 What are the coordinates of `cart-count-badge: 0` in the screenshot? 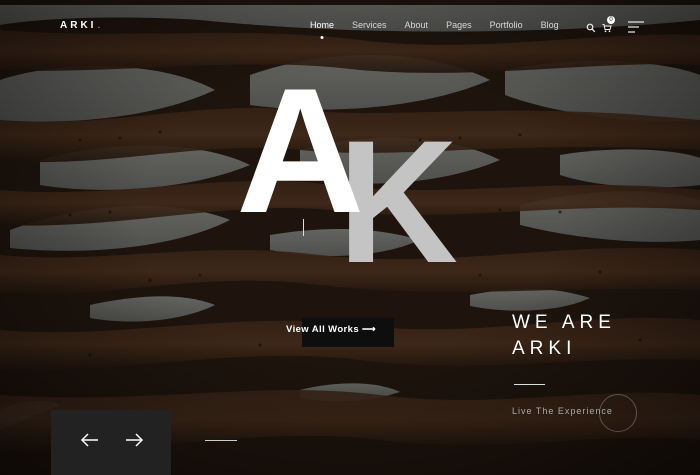 It's located at (611, 20).